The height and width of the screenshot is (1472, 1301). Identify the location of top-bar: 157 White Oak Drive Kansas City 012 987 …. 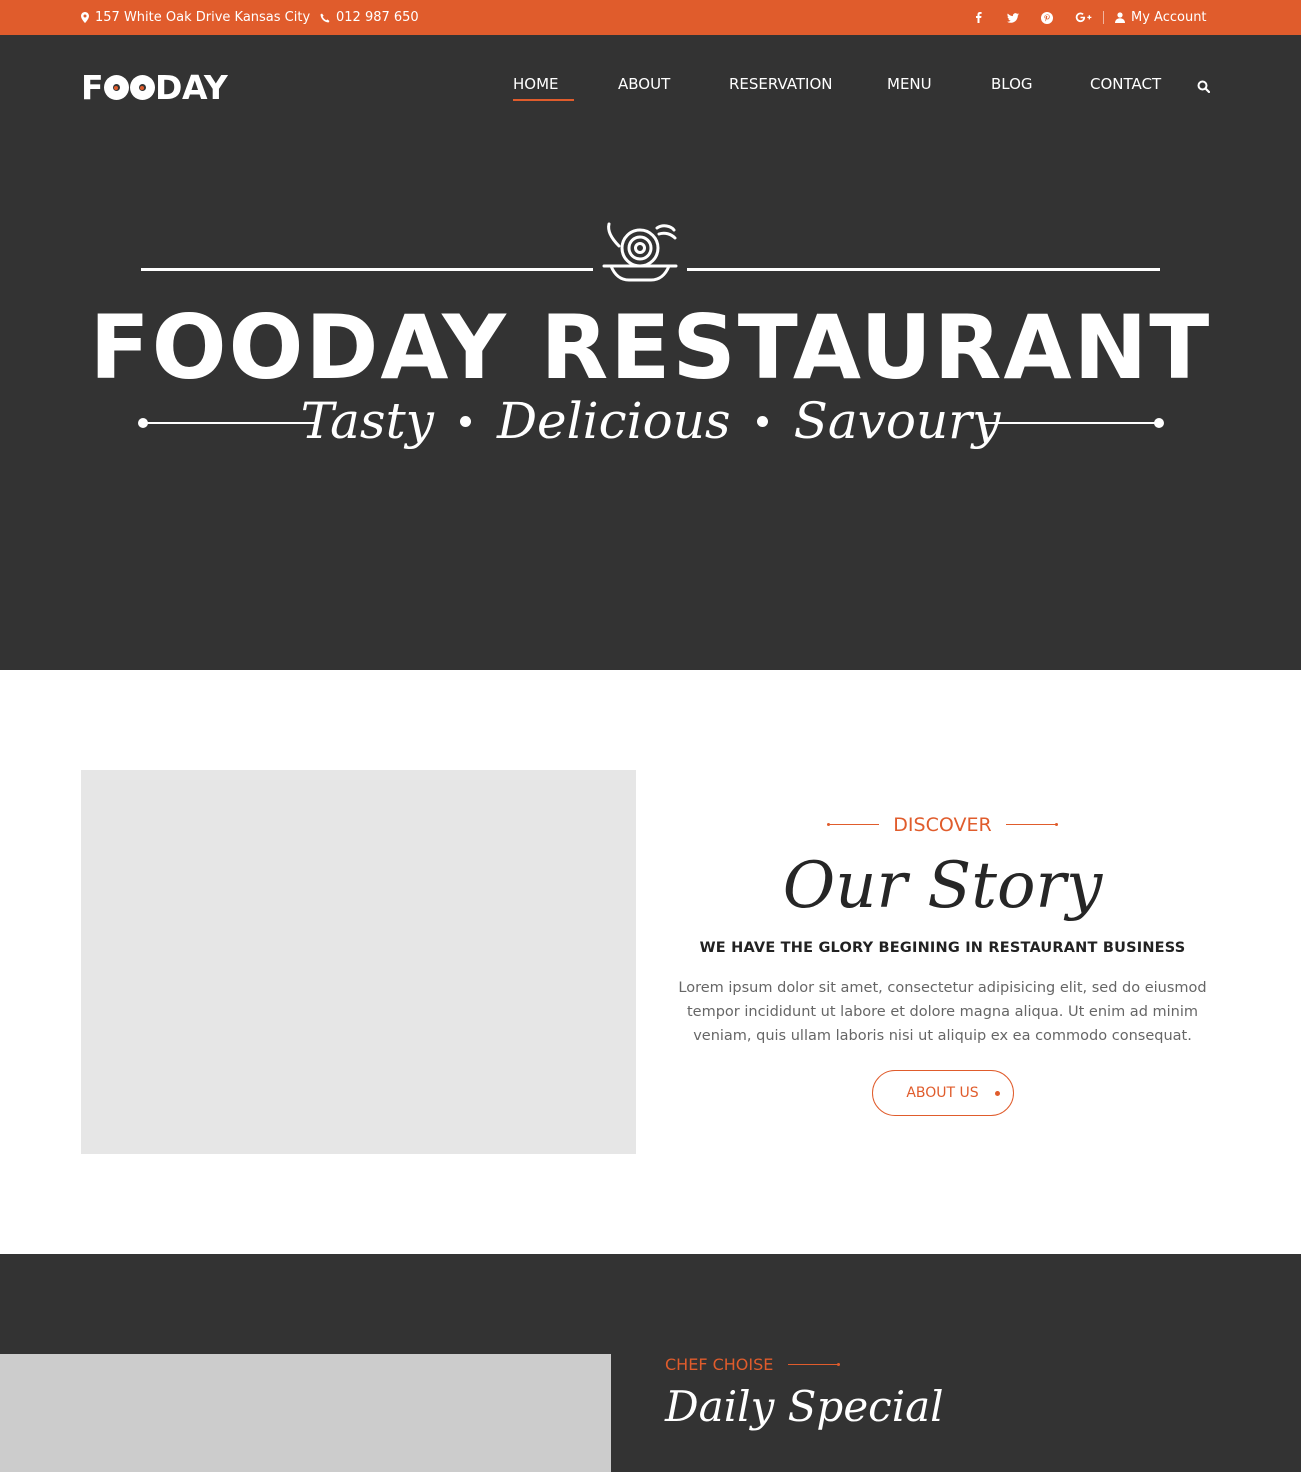
(650, 17).